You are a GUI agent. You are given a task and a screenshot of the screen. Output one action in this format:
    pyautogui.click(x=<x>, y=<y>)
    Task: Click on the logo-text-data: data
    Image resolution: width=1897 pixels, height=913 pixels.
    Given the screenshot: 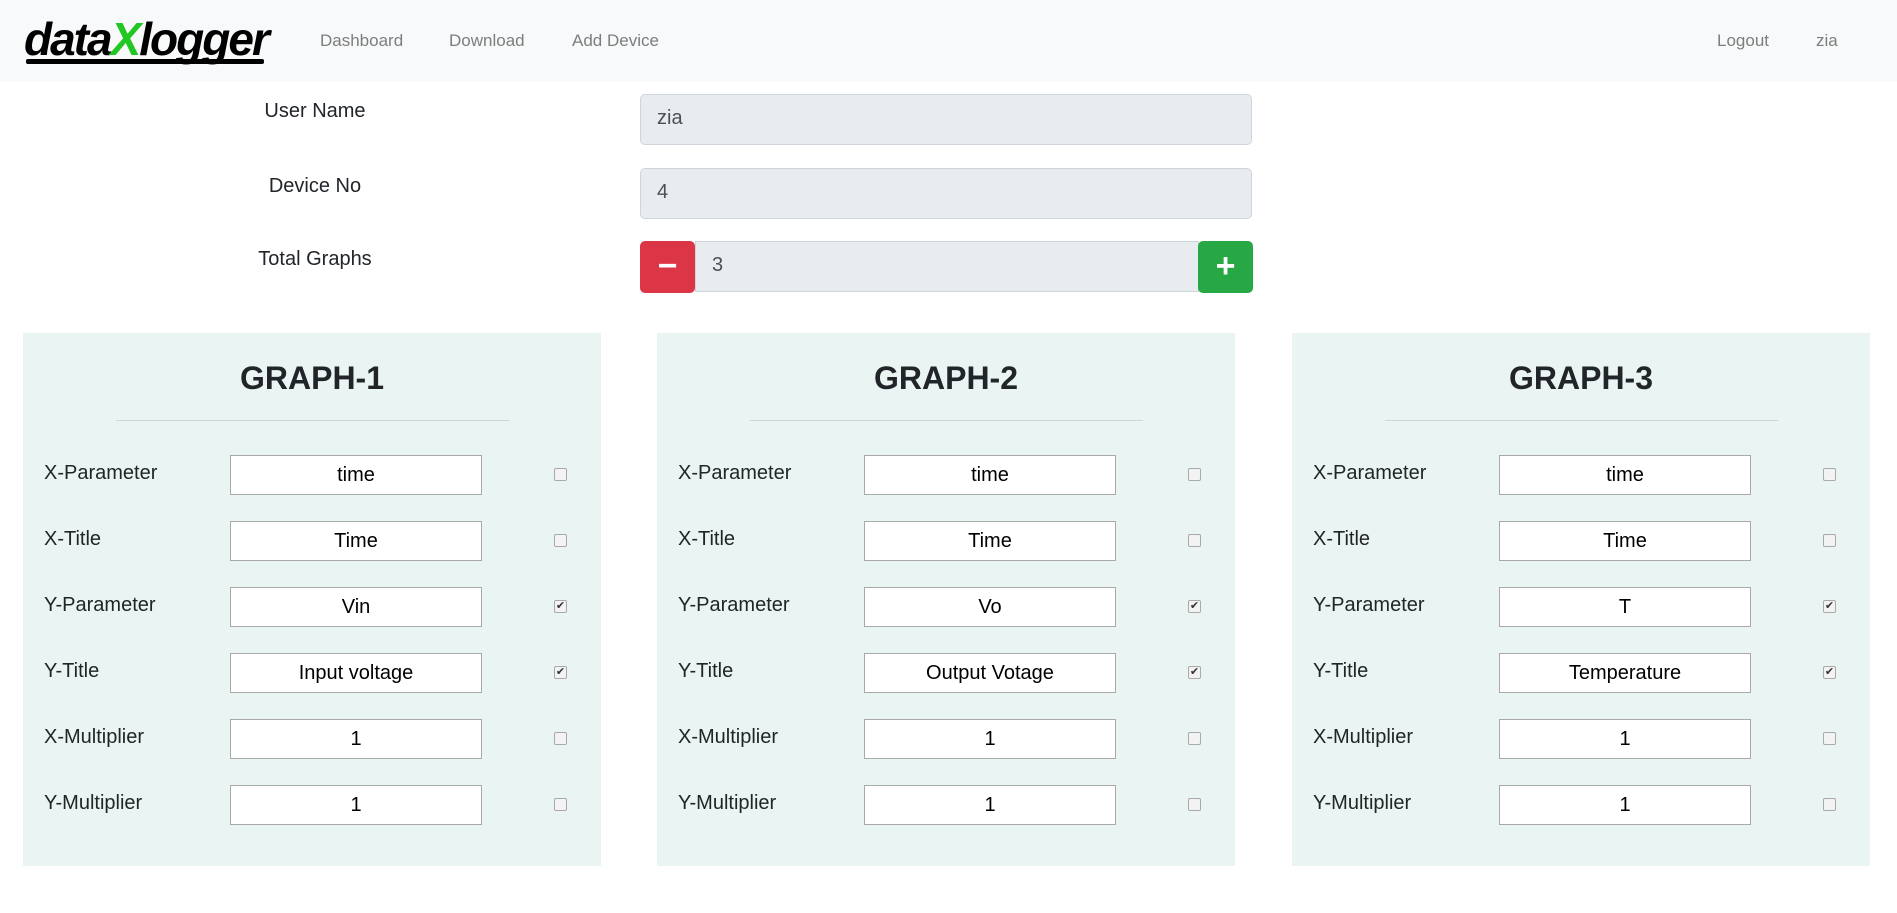 What is the action you would take?
    pyautogui.click(x=68, y=39)
    